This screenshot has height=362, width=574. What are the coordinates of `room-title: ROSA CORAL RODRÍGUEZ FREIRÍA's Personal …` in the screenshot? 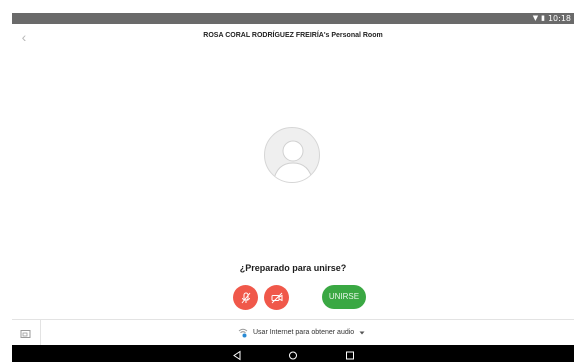 It's located at (293, 35).